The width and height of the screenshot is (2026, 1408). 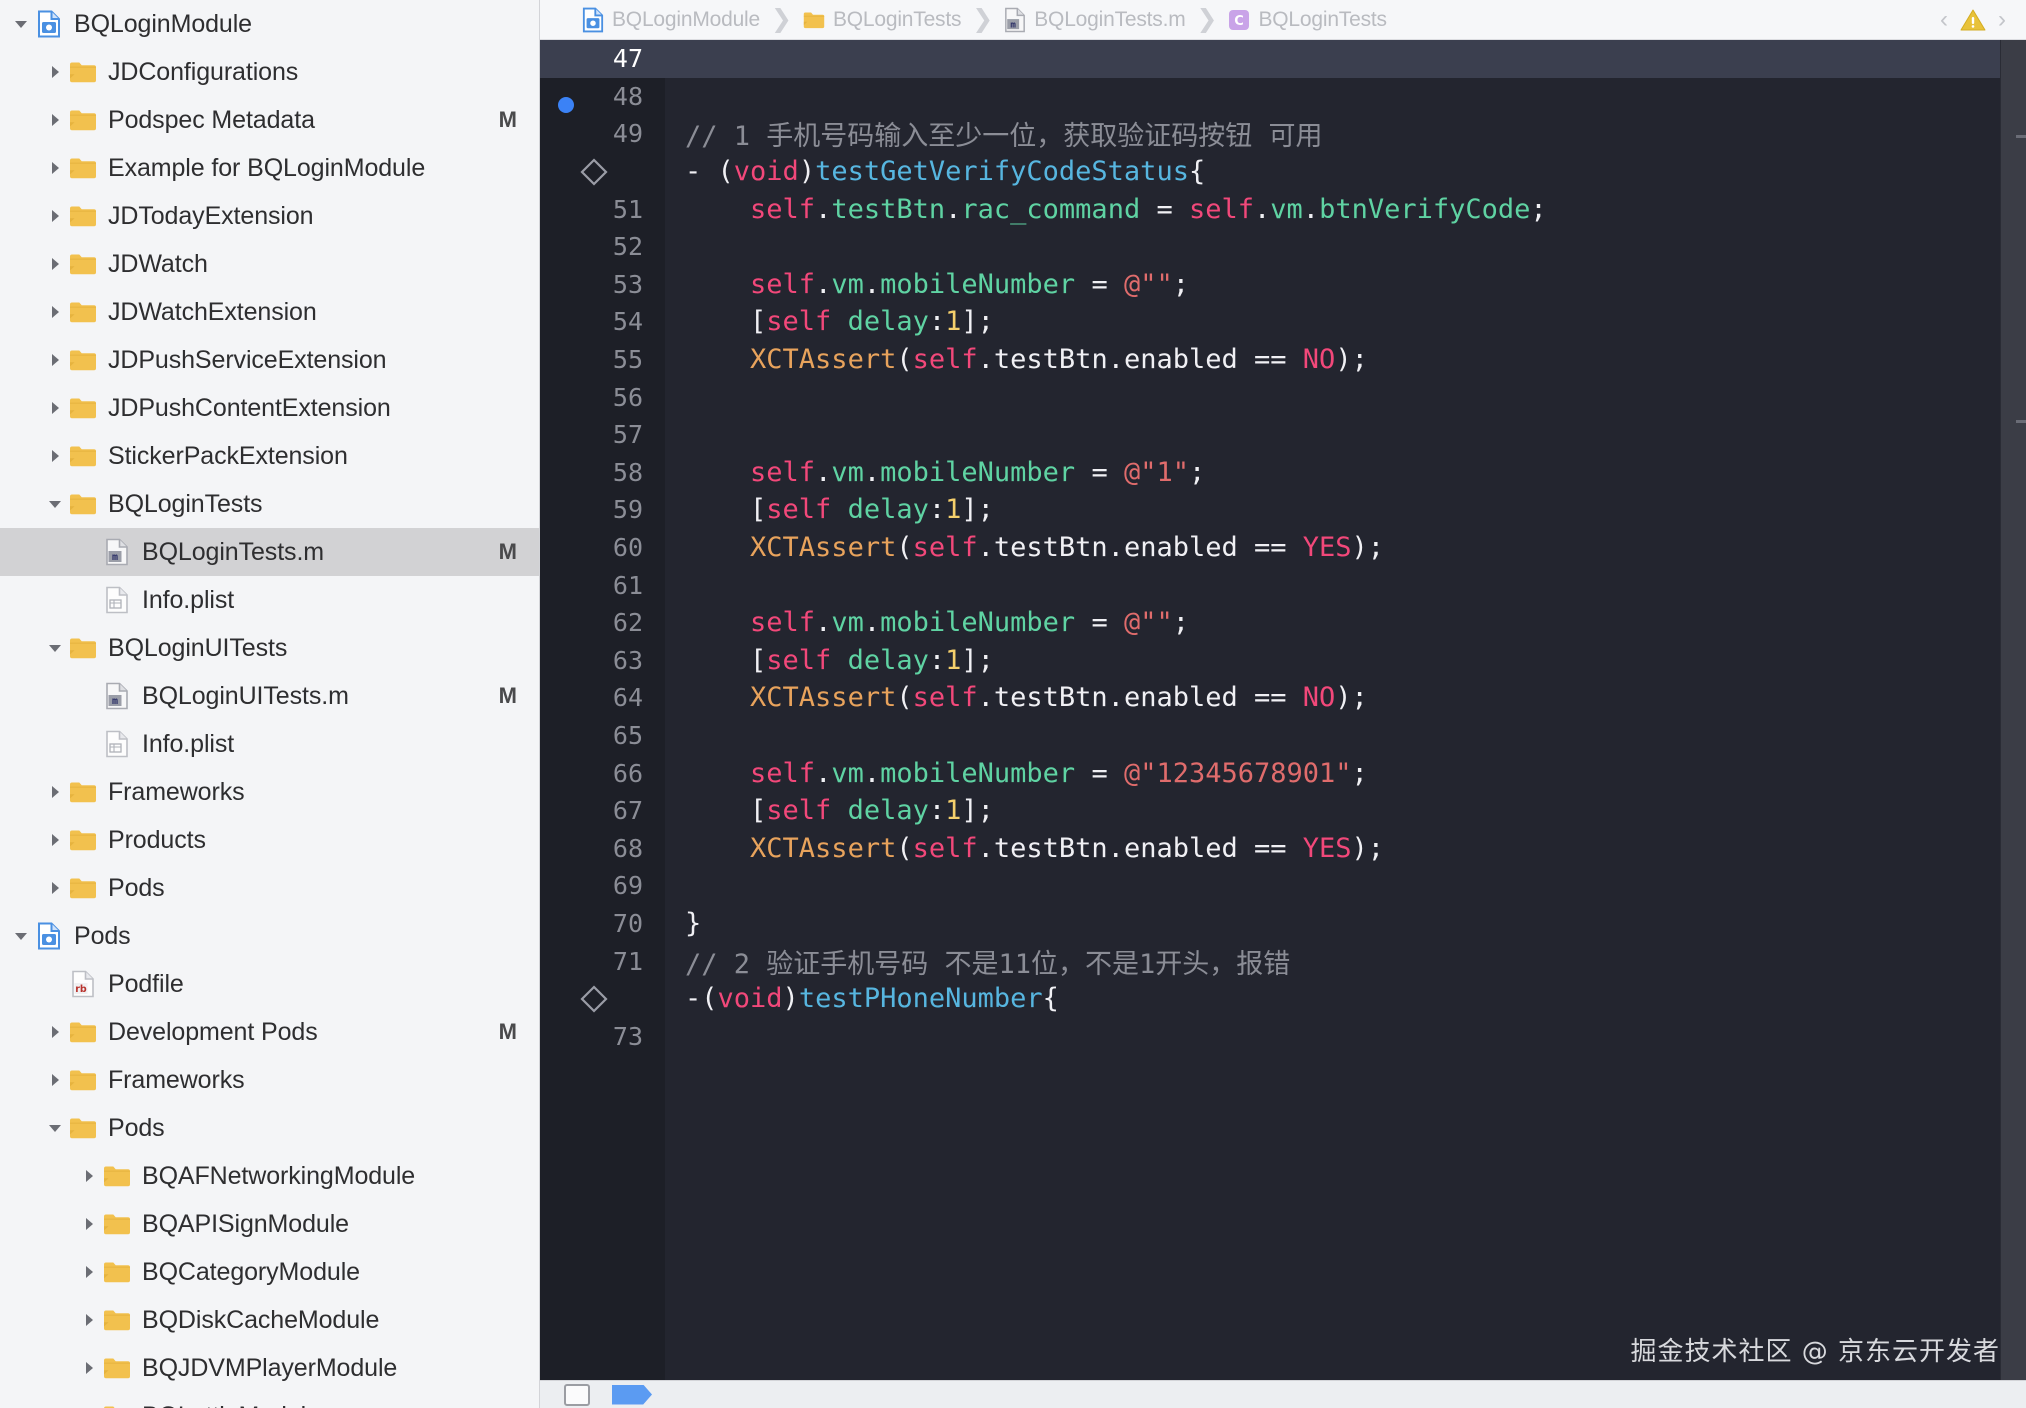 I want to click on breadcrumb-item-bqlogintests: BQLoginTests, so click(x=882, y=20).